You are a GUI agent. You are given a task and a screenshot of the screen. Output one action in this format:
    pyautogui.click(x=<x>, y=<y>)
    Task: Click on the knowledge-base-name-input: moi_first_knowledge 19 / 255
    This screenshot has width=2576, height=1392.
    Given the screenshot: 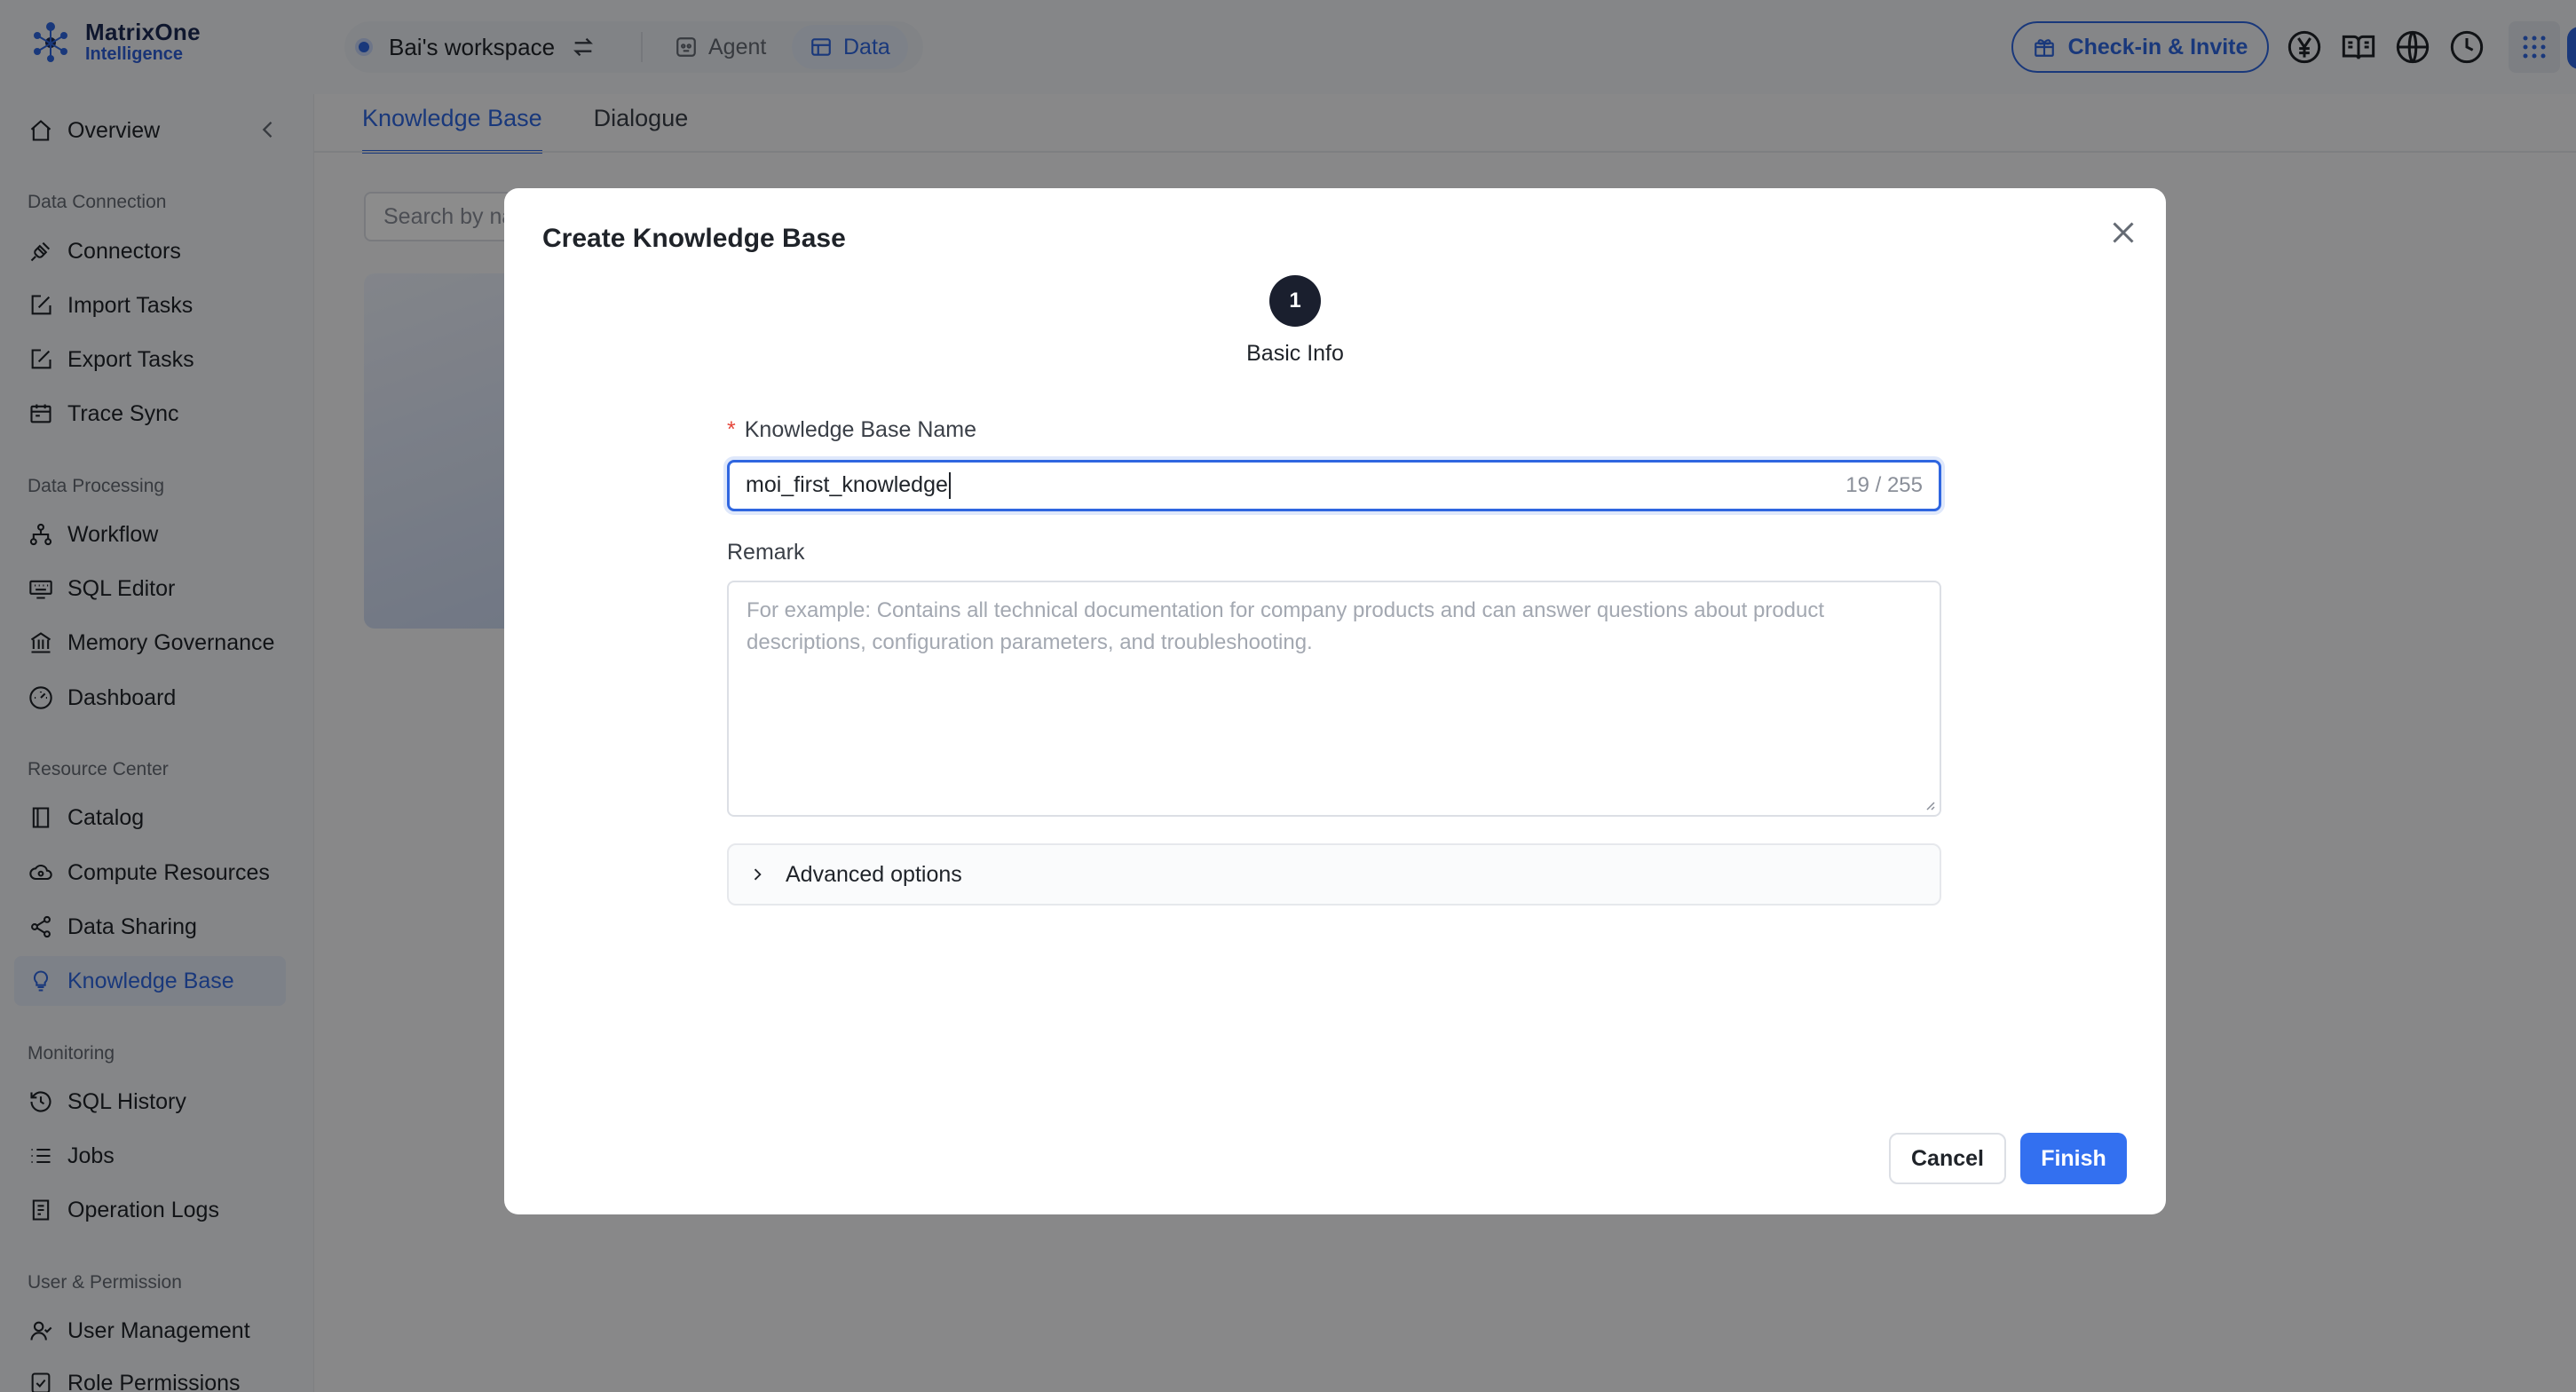 What is the action you would take?
    pyautogui.click(x=1334, y=485)
    